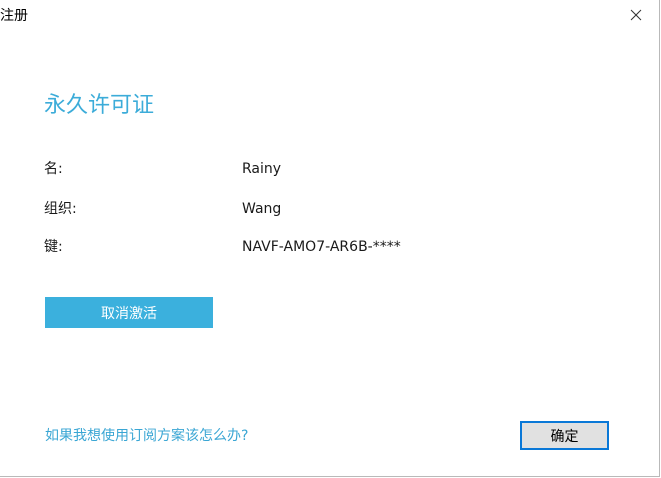 Image resolution: width=661 pixels, height=478 pixels. What do you see at coordinates (262, 169) in the screenshot?
I see `name-value: Rainy` at bounding box center [262, 169].